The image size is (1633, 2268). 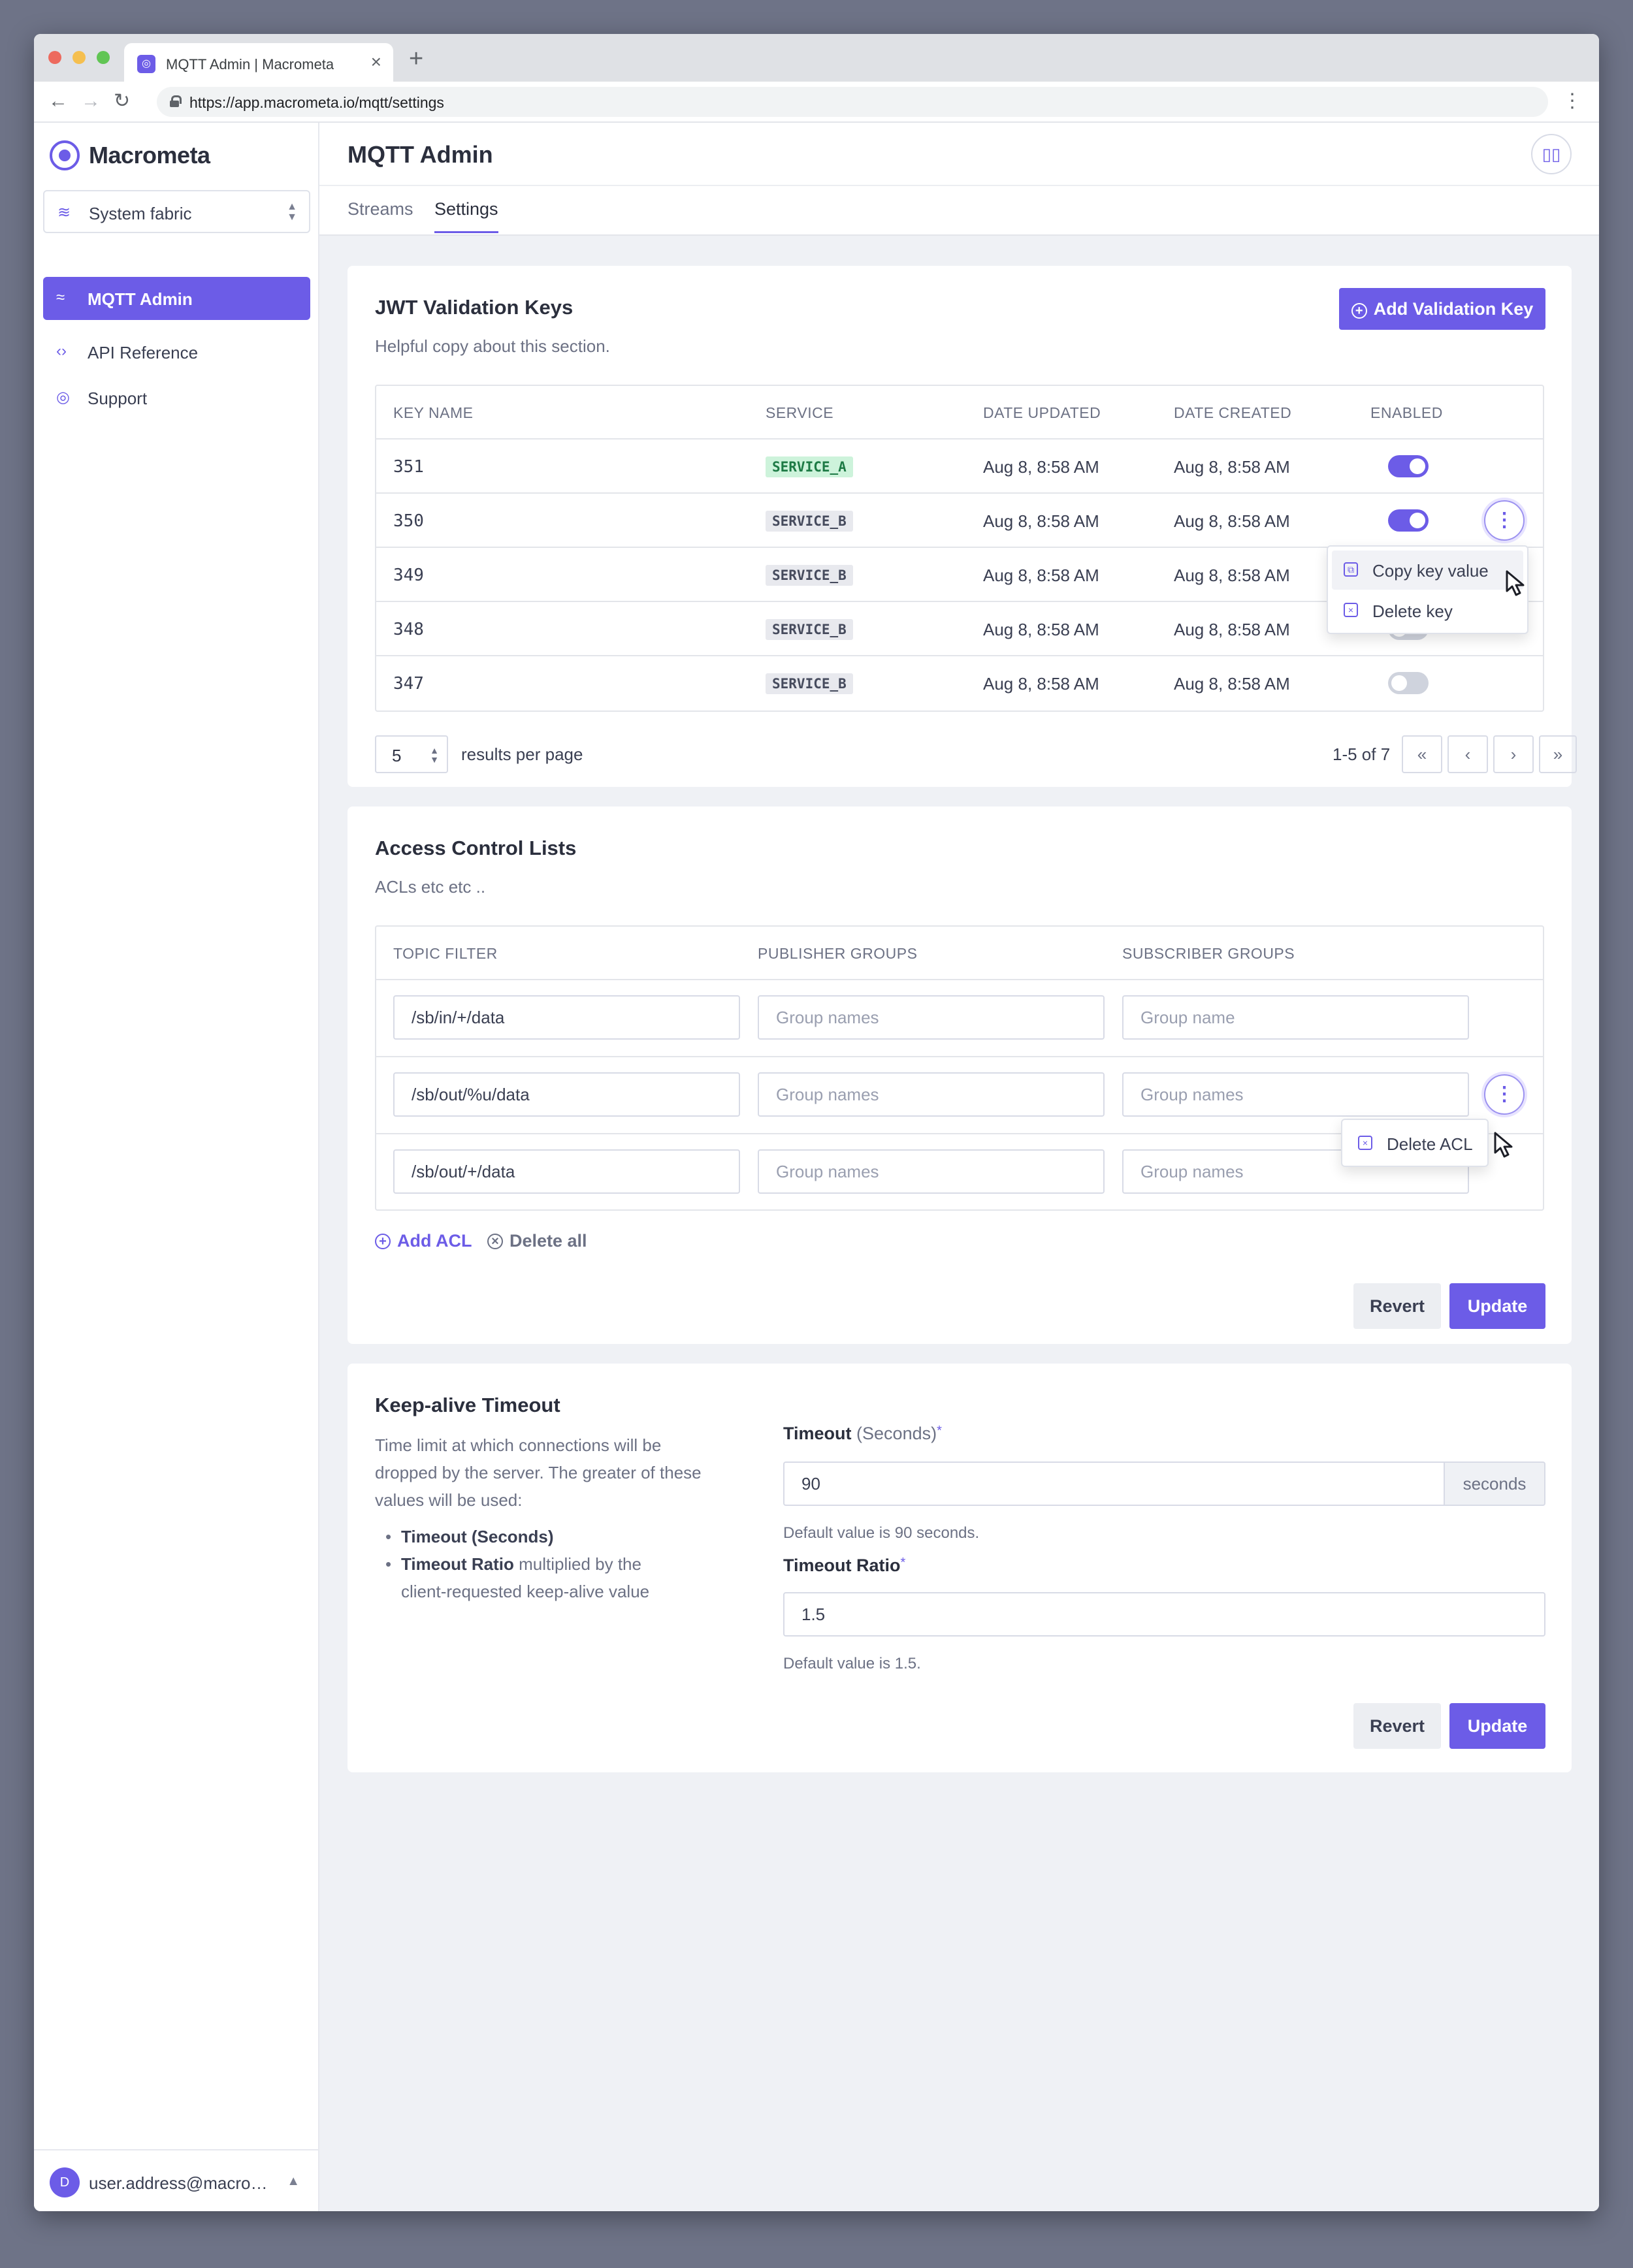 What do you see at coordinates (1467, 754) in the screenshot?
I see `prev-page-icon: ‹` at bounding box center [1467, 754].